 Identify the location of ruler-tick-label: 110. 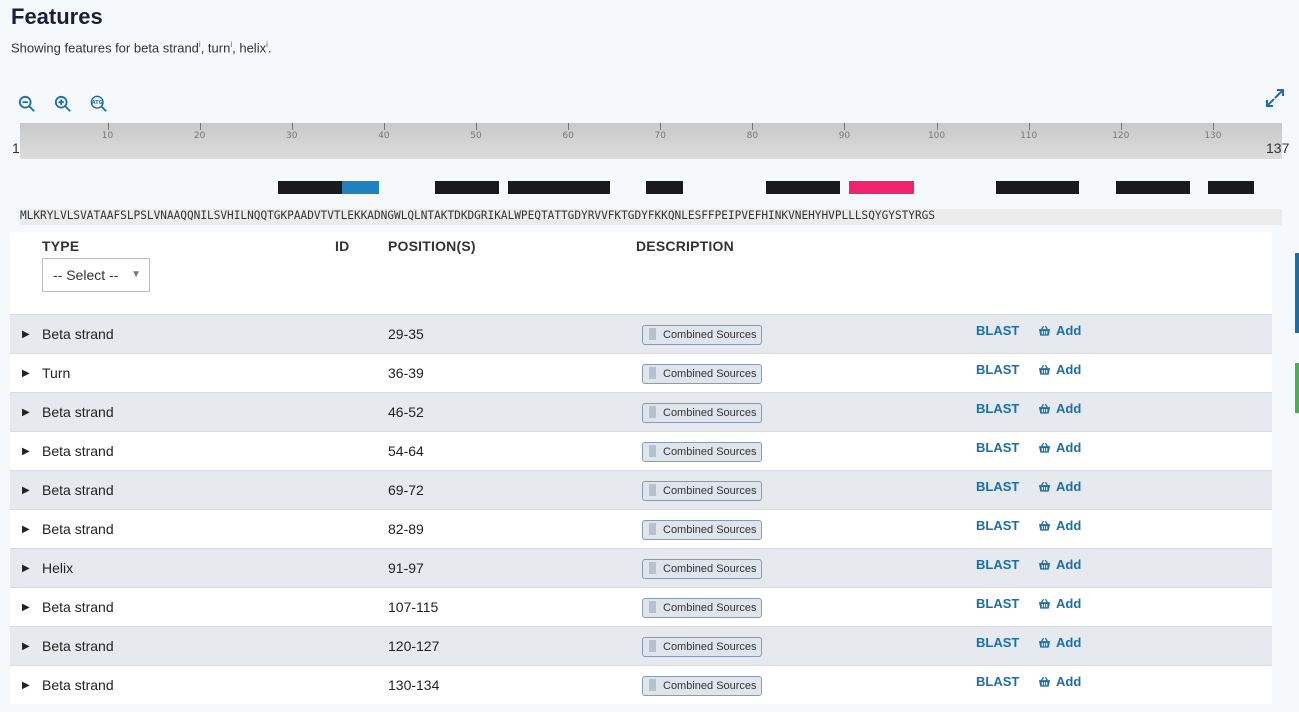
(1029, 136).